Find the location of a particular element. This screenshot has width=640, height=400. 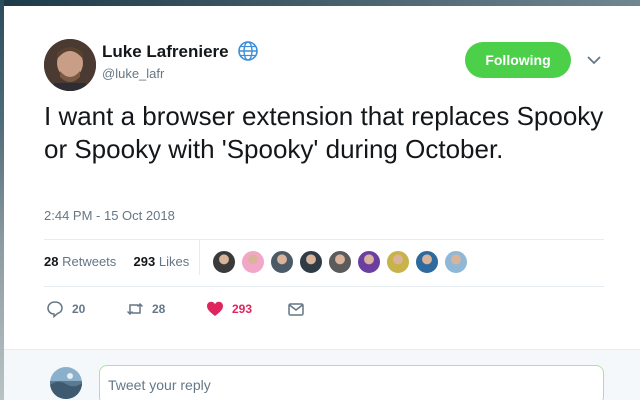

reply-input: Tweet your reply is located at coordinates (351, 382).